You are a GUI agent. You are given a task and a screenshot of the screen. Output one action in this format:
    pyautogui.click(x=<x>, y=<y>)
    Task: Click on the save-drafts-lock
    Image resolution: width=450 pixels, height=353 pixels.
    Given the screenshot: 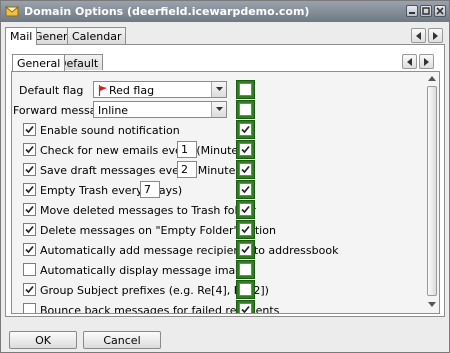 What is the action you would take?
    pyautogui.click(x=245, y=169)
    